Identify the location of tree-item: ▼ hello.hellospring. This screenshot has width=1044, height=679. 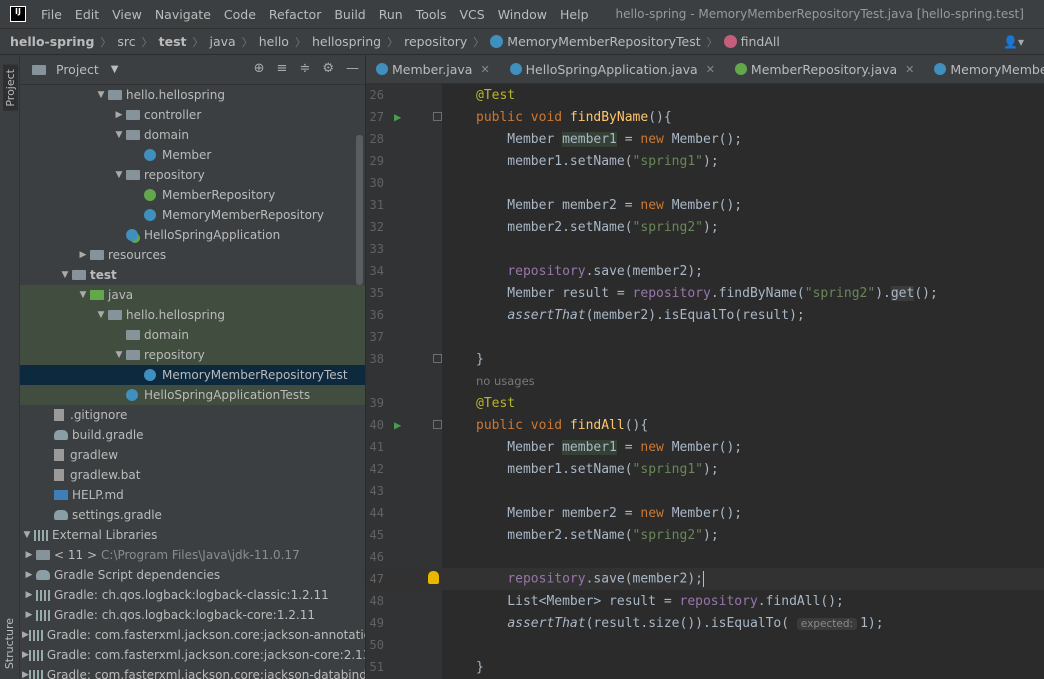
(192, 315).